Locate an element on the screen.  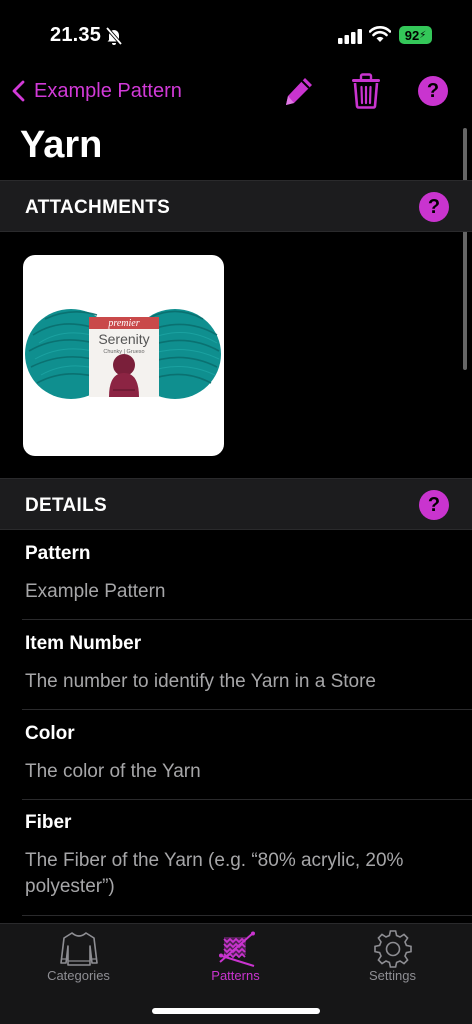
attachments-help-button: ? is located at coordinates (434, 207).